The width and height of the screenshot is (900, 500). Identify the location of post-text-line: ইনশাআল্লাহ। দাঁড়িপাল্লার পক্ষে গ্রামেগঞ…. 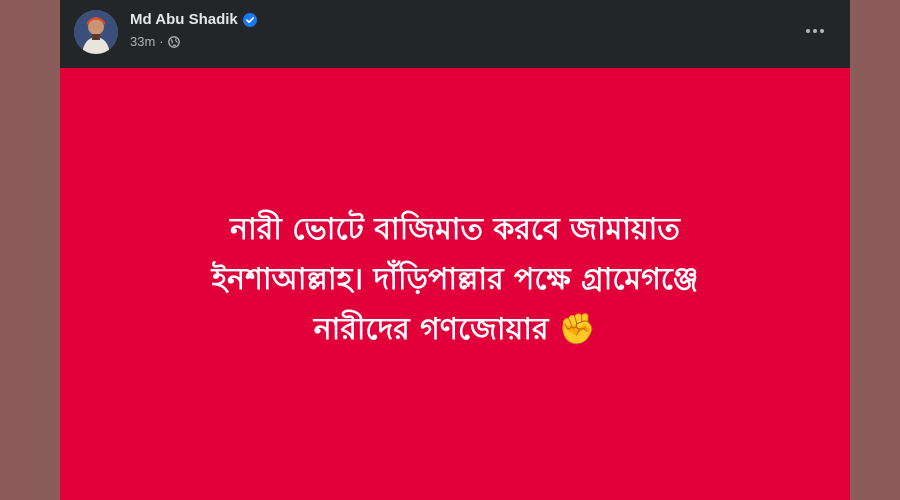
(455, 279).